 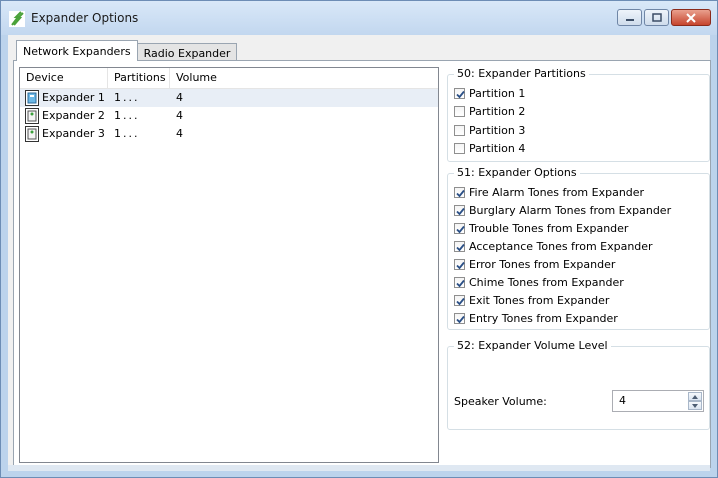 What do you see at coordinates (549, 228) in the screenshot?
I see `checkbox-label: Trouble Tones from Expander` at bounding box center [549, 228].